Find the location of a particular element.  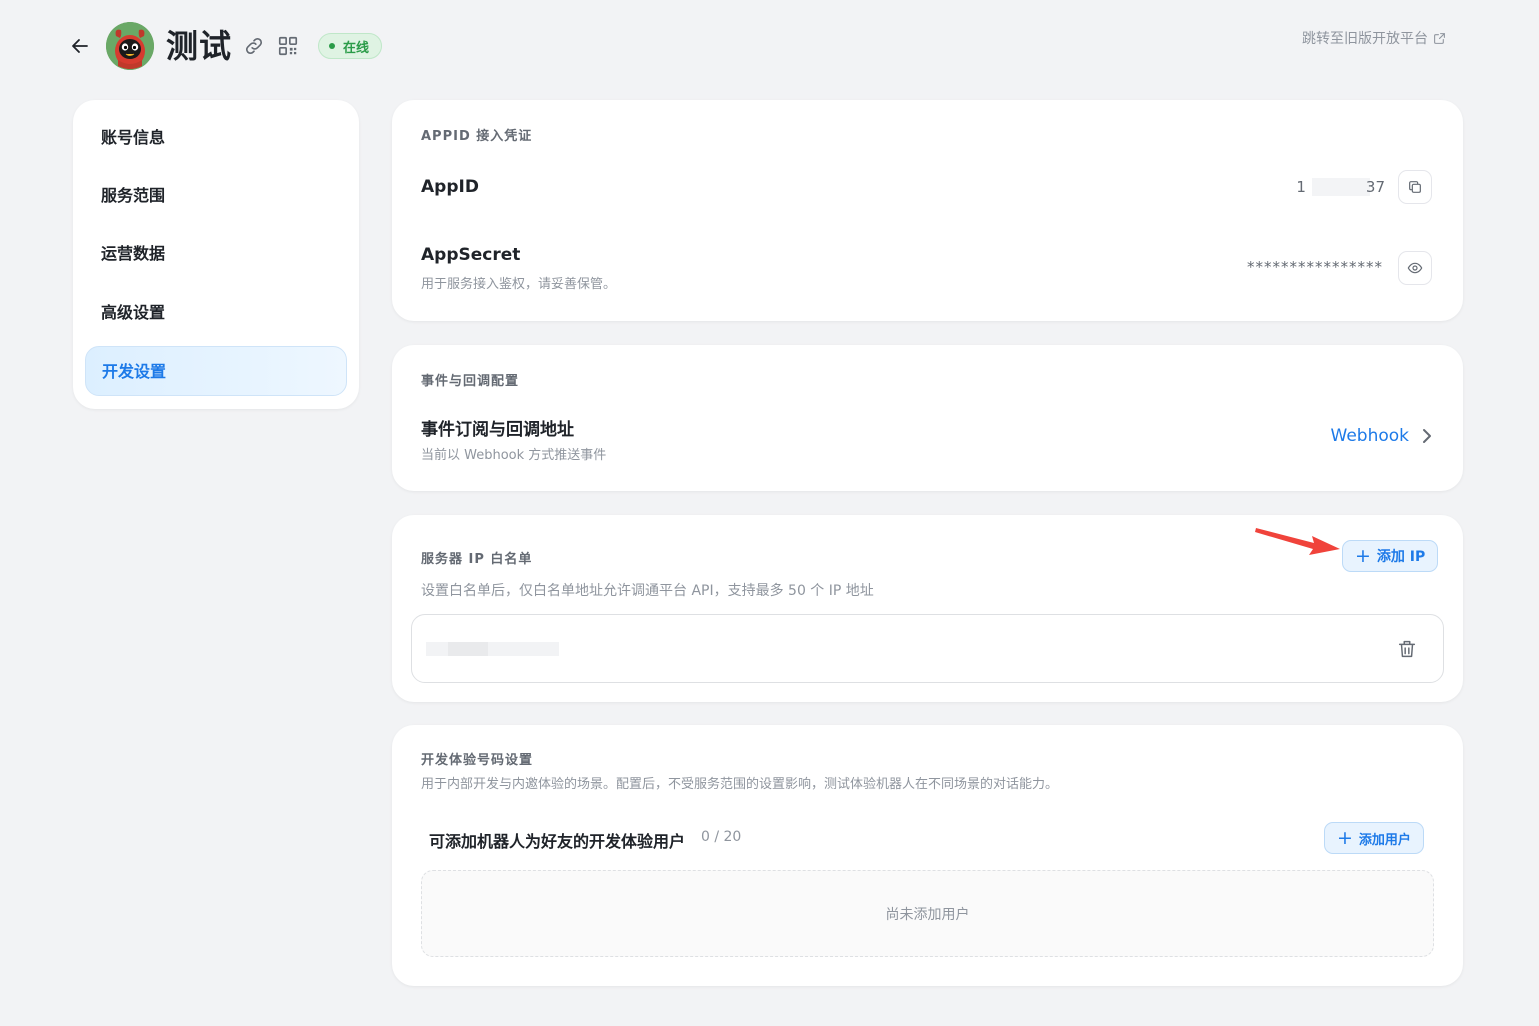

empty-user-text: 尚未添加用户 is located at coordinates (927, 914).